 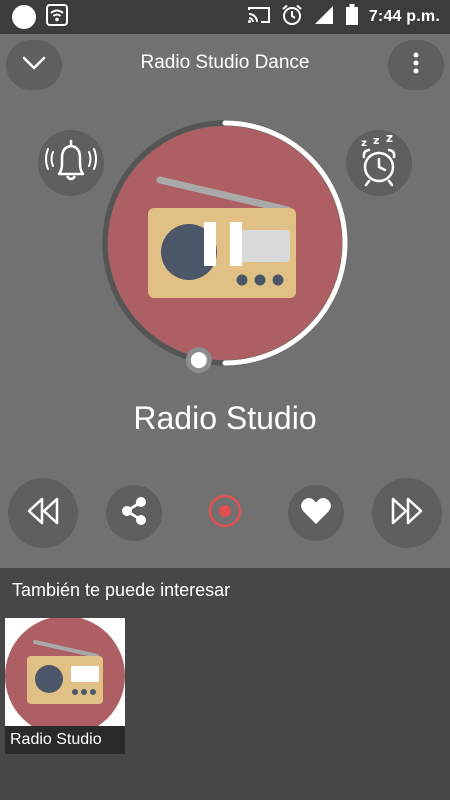 I want to click on recommendations-title: También te puede interesar, so click(x=121, y=590).